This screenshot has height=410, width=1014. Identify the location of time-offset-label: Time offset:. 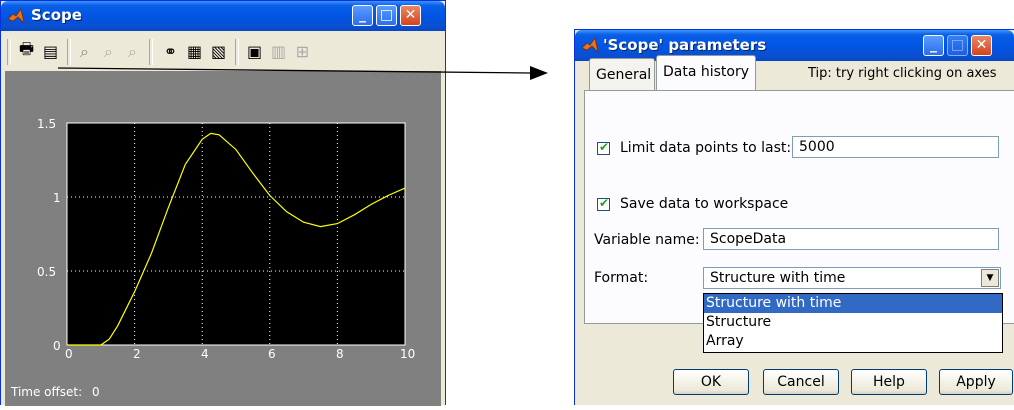
(47, 392).